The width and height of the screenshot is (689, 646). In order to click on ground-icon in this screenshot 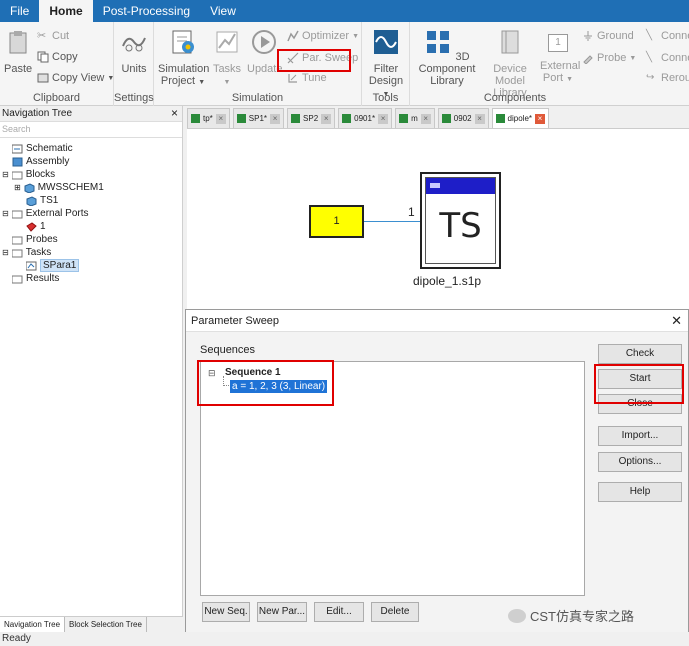, I will do `click(588, 36)`.